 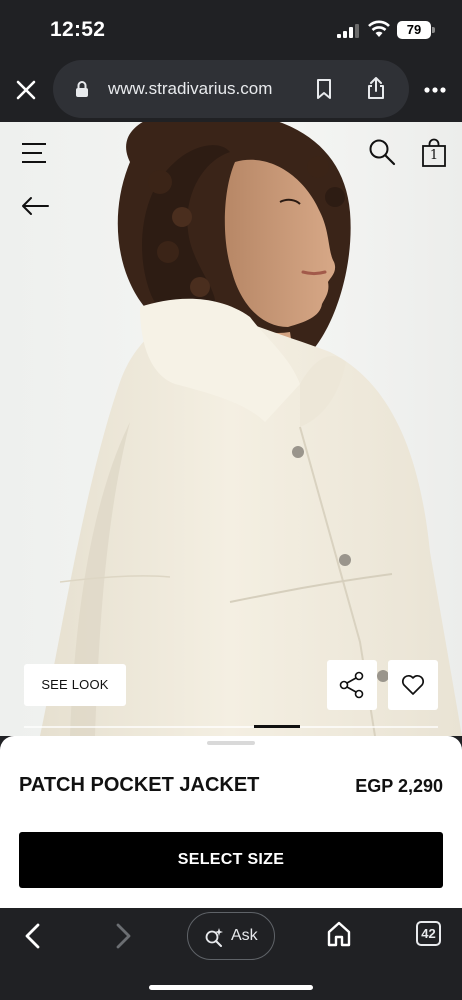 I want to click on status-time: 12:52, so click(x=78, y=29).